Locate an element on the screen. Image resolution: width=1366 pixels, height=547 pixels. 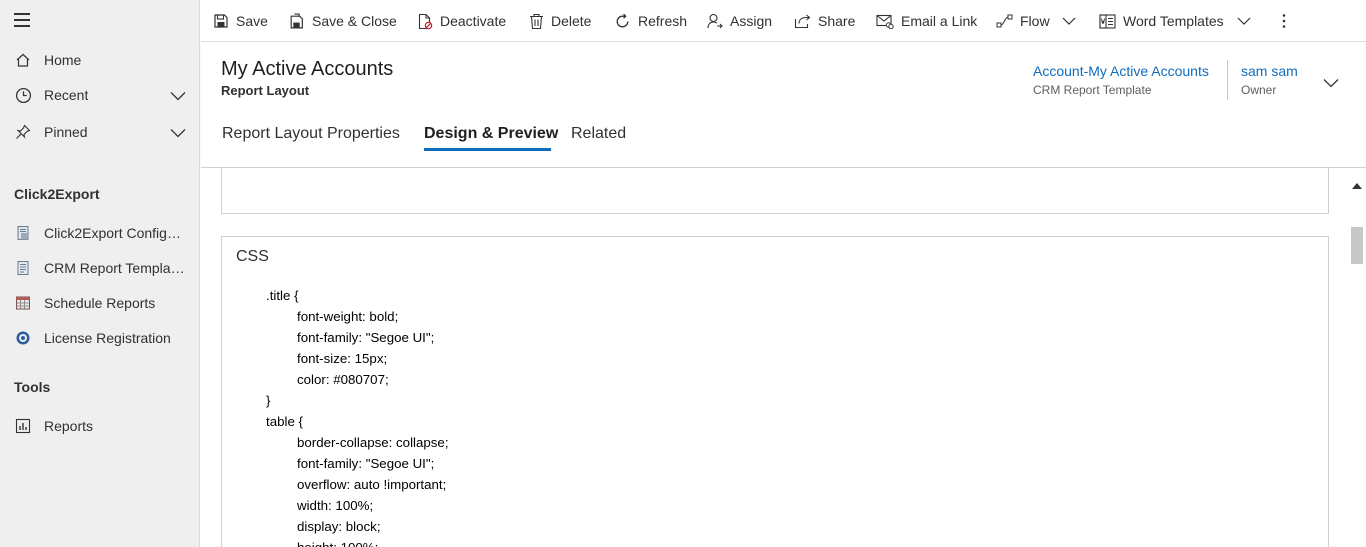
deactivate-button: Deactivate is located at coordinates (461, 21).